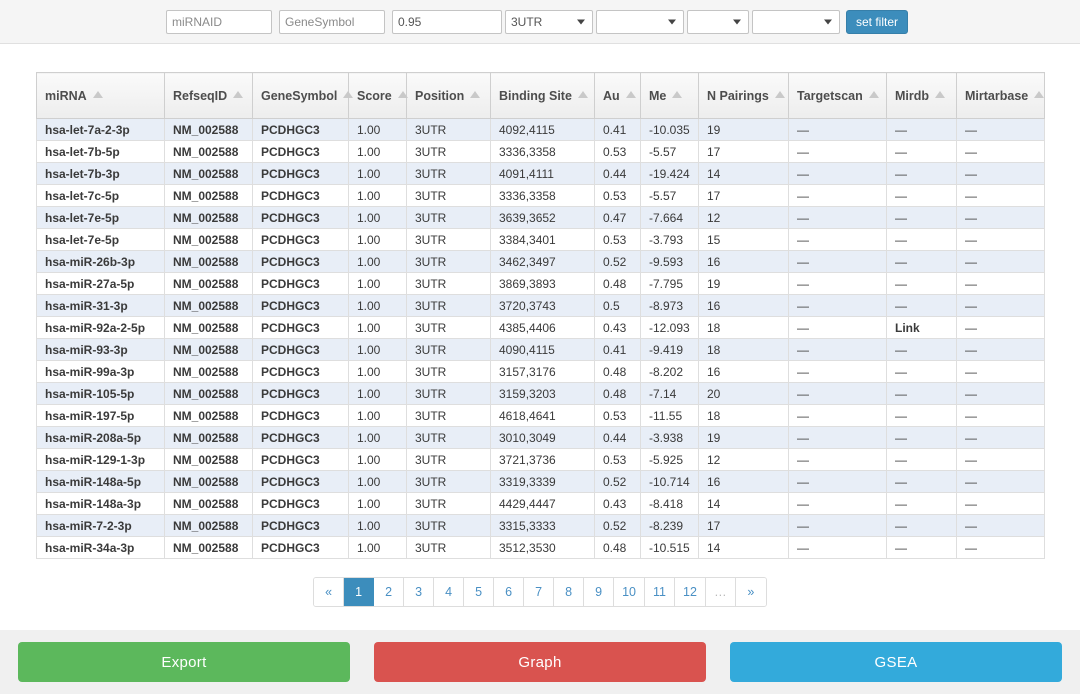 Image resolution: width=1080 pixels, height=694 pixels. What do you see at coordinates (921, 95) in the screenshot?
I see `column-header-mirdb: Mirdb` at bounding box center [921, 95].